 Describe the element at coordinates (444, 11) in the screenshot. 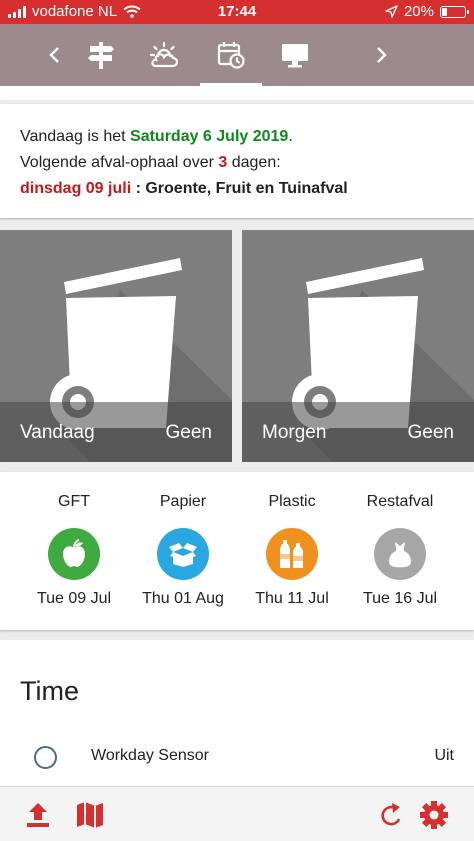

I see `battery-fill` at that location.